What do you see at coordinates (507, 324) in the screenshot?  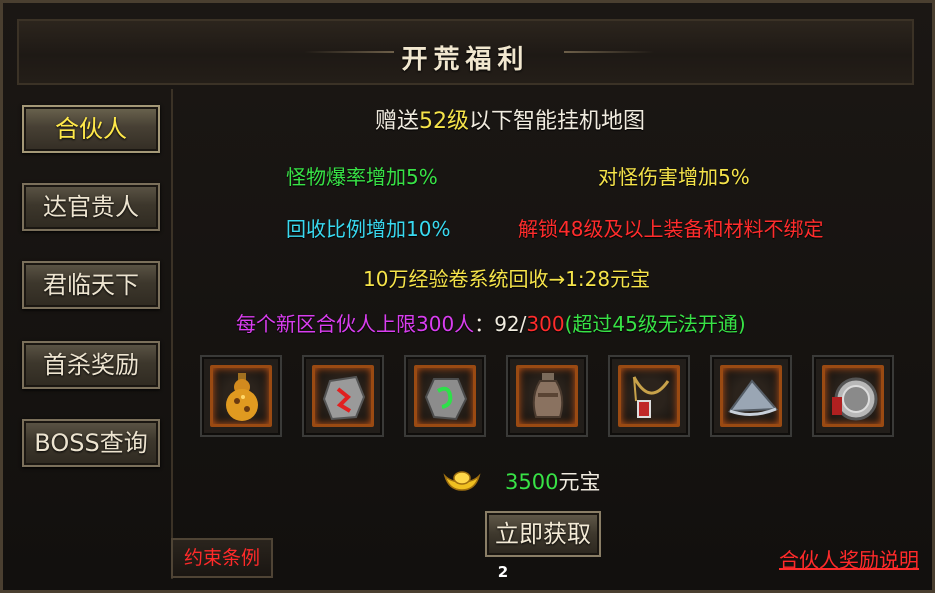 I see `limit-current: 92` at bounding box center [507, 324].